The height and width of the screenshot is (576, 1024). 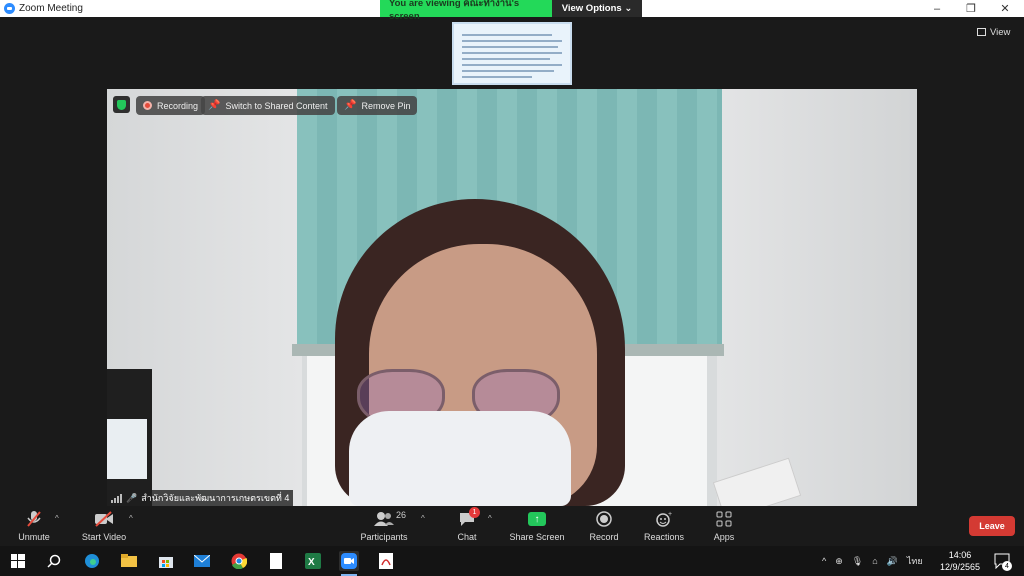 What do you see at coordinates (131, 518) in the screenshot?
I see `video-options-caret-icon: ^` at bounding box center [131, 518].